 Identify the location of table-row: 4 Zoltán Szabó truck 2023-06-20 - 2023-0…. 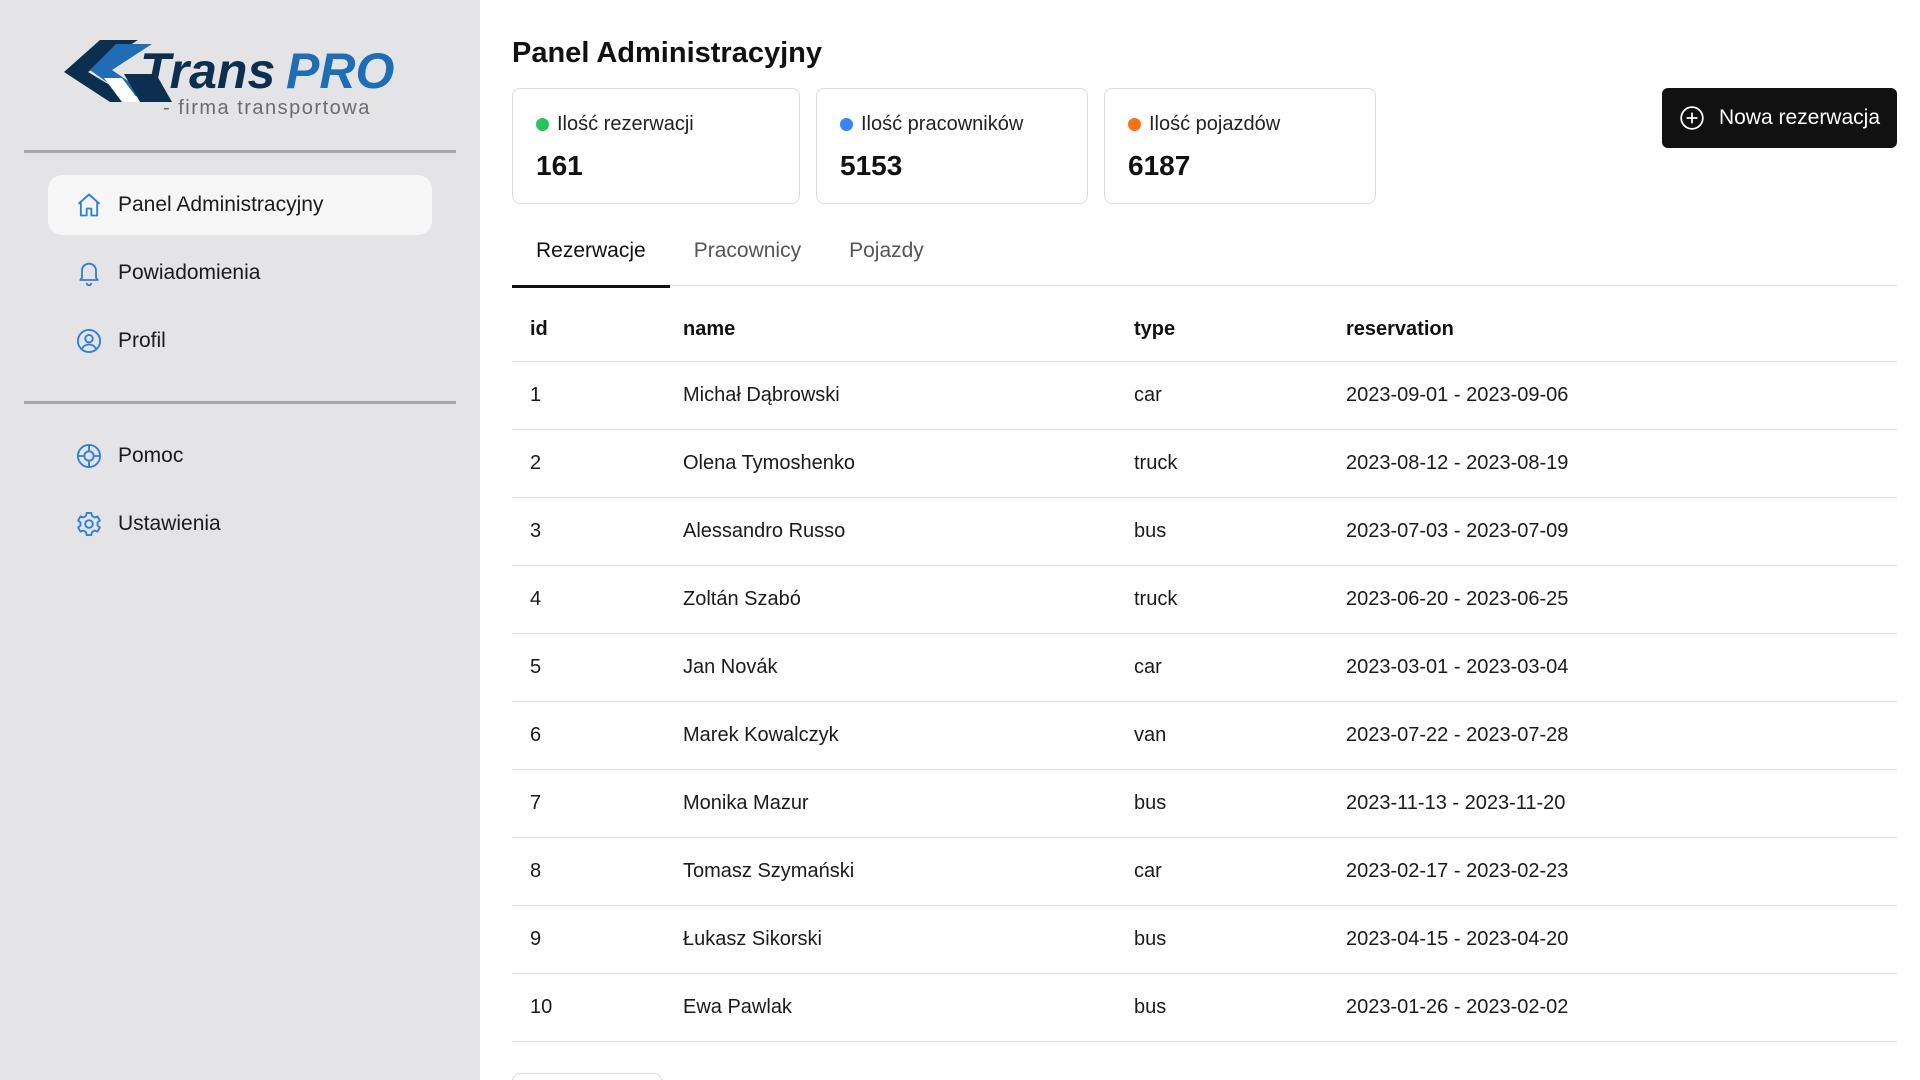
(1204, 599).